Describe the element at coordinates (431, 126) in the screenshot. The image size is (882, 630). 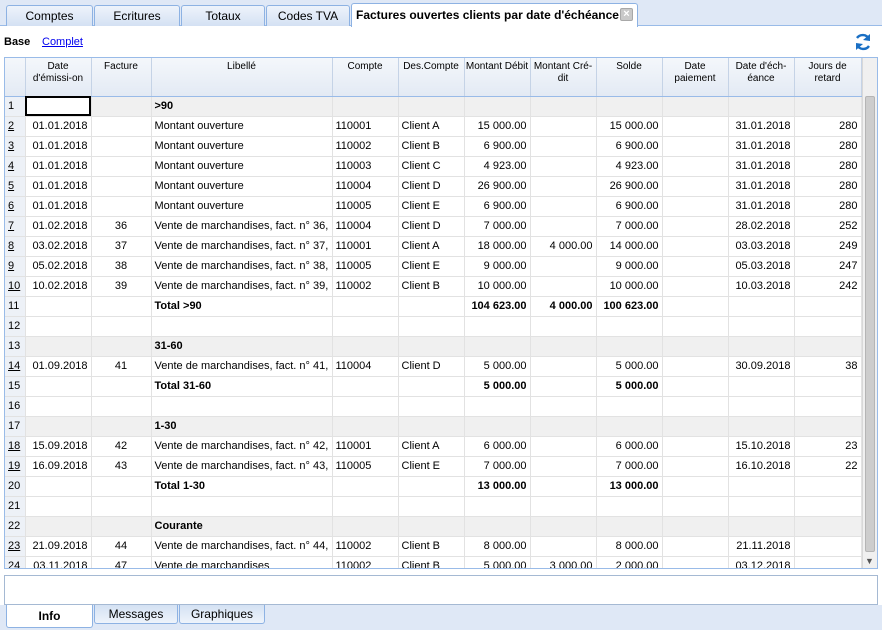
I see `cell-des-compte: Client A` at that location.